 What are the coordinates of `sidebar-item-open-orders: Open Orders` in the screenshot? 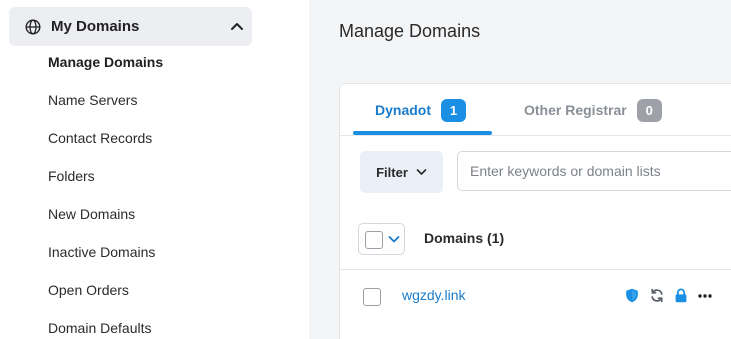 It's located at (88, 290).